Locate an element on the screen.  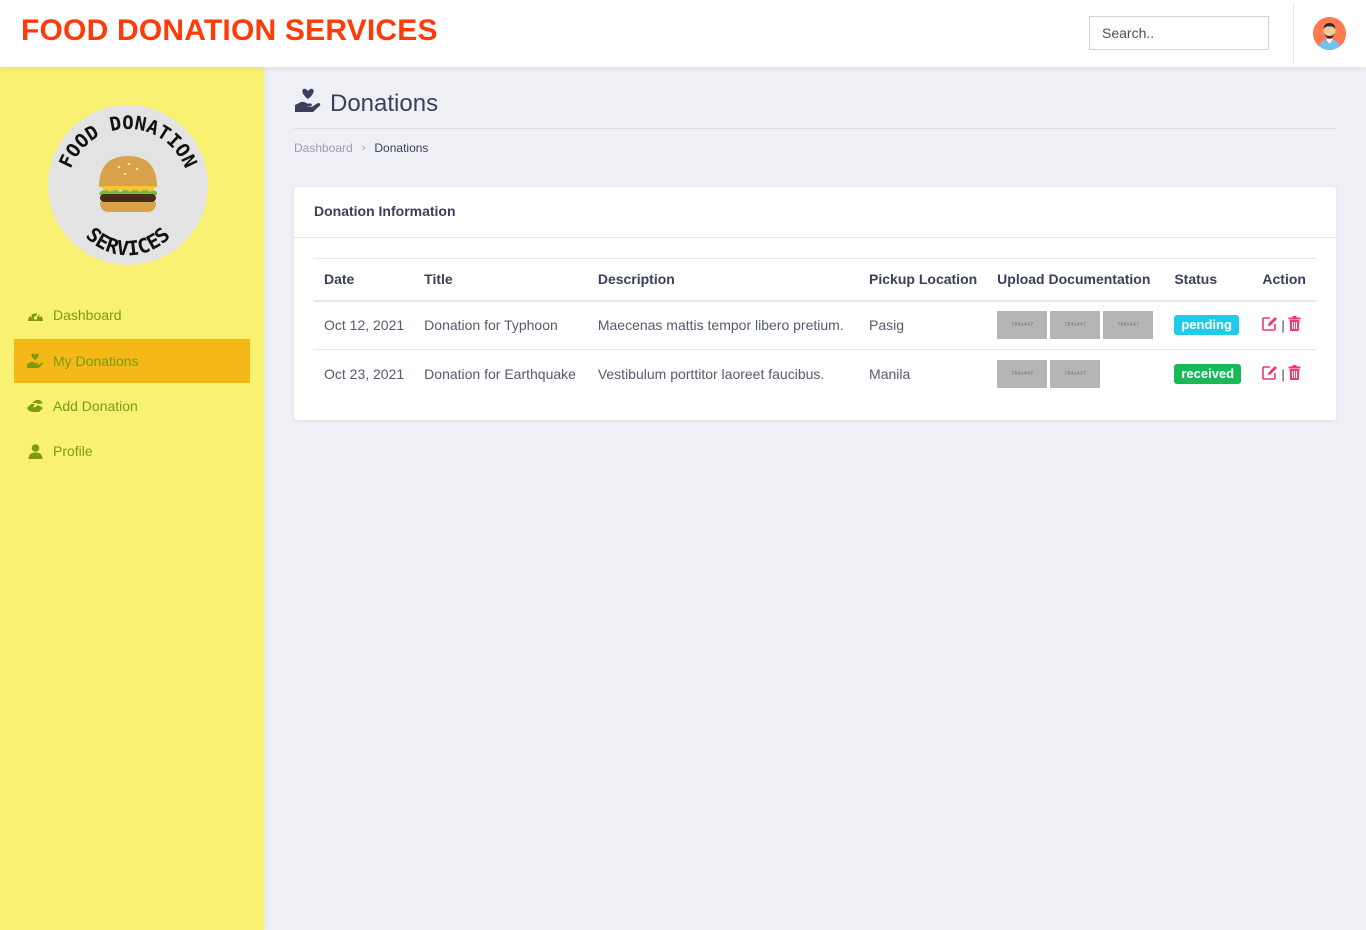
cell-documentation: 784x447 784x447 is located at coordinates (1075, 374).